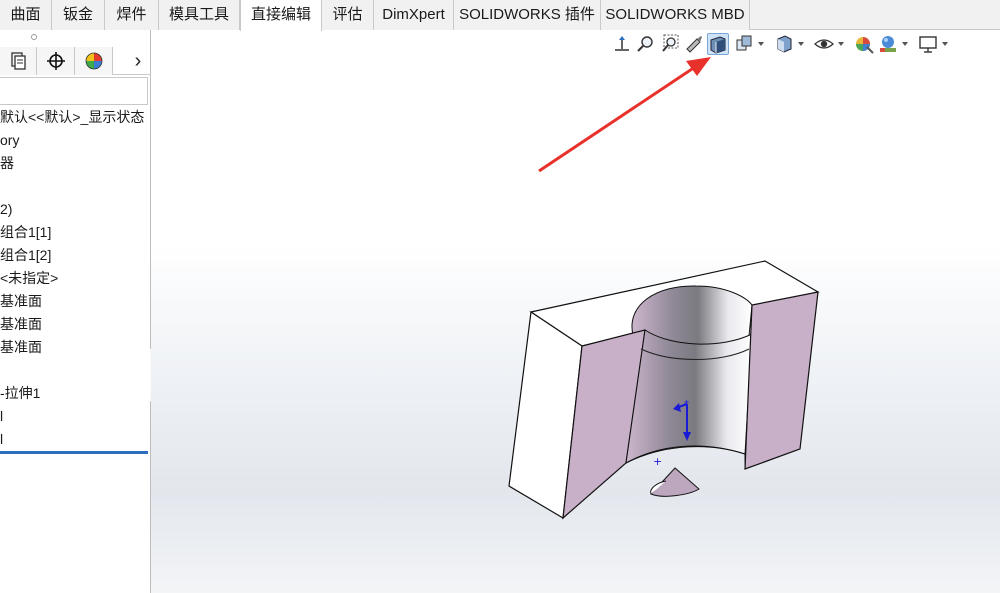 Image resolution: width=1000 pixels, height=593 pixels. What do you see at coordinates (675, 482) in the screenshot?
I see `cone-feature` at bounding box center [675, 482].